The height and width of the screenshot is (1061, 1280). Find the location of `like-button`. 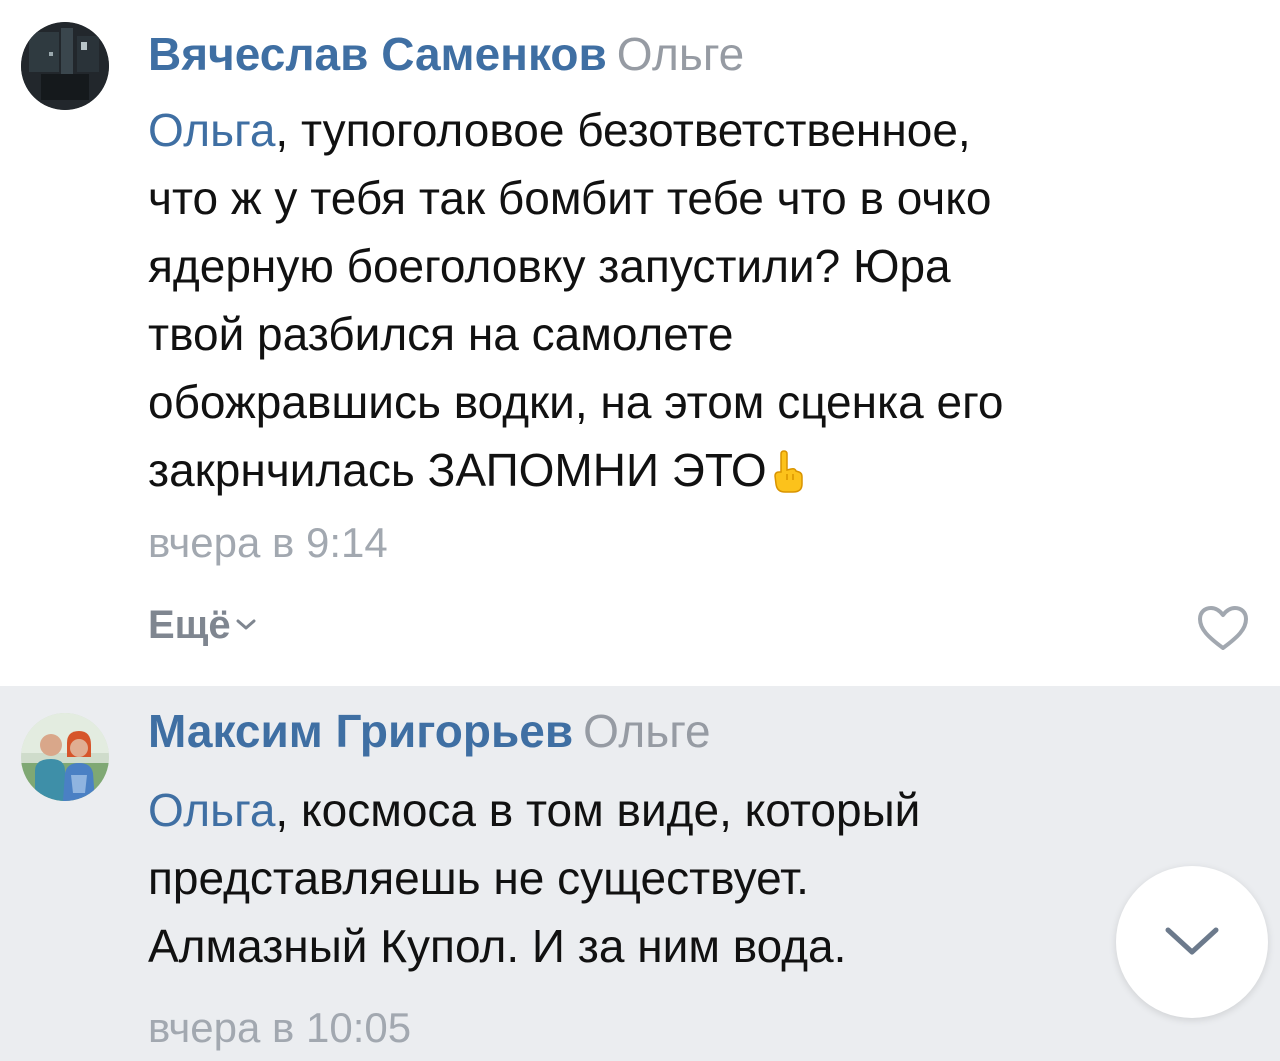

like-button is located at coordinates (1223, 628).